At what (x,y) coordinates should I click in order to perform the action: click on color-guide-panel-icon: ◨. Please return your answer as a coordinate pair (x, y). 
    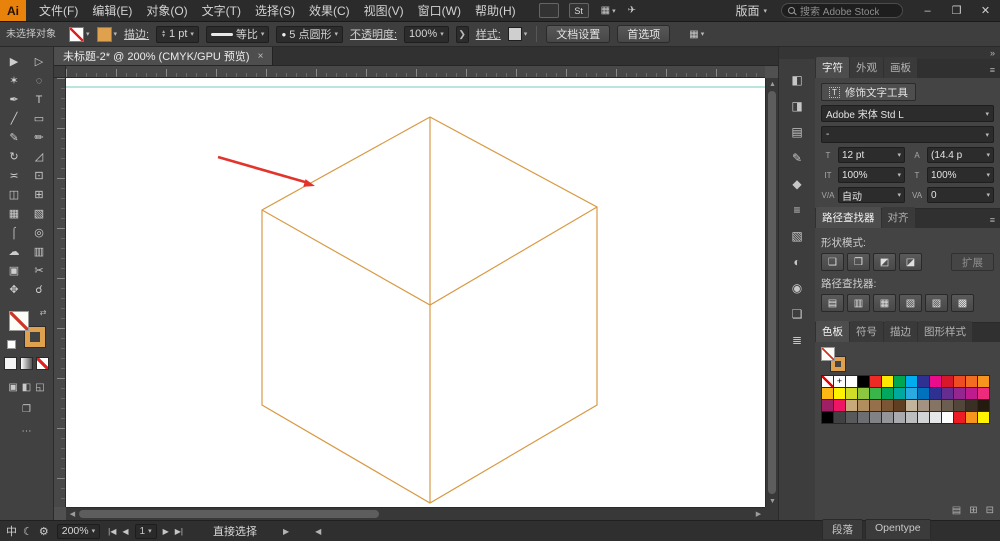
    Looking at the image, I should click on (797, 106).